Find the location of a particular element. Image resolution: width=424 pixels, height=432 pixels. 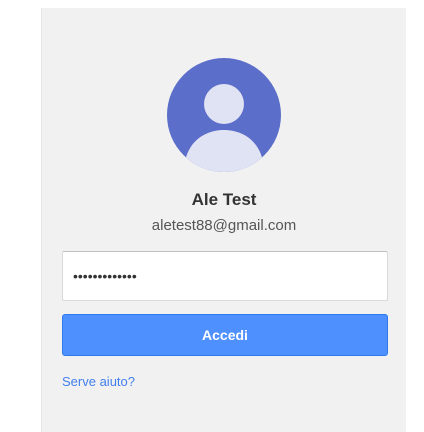

default-user-icon is located at coordinates (224, 128).